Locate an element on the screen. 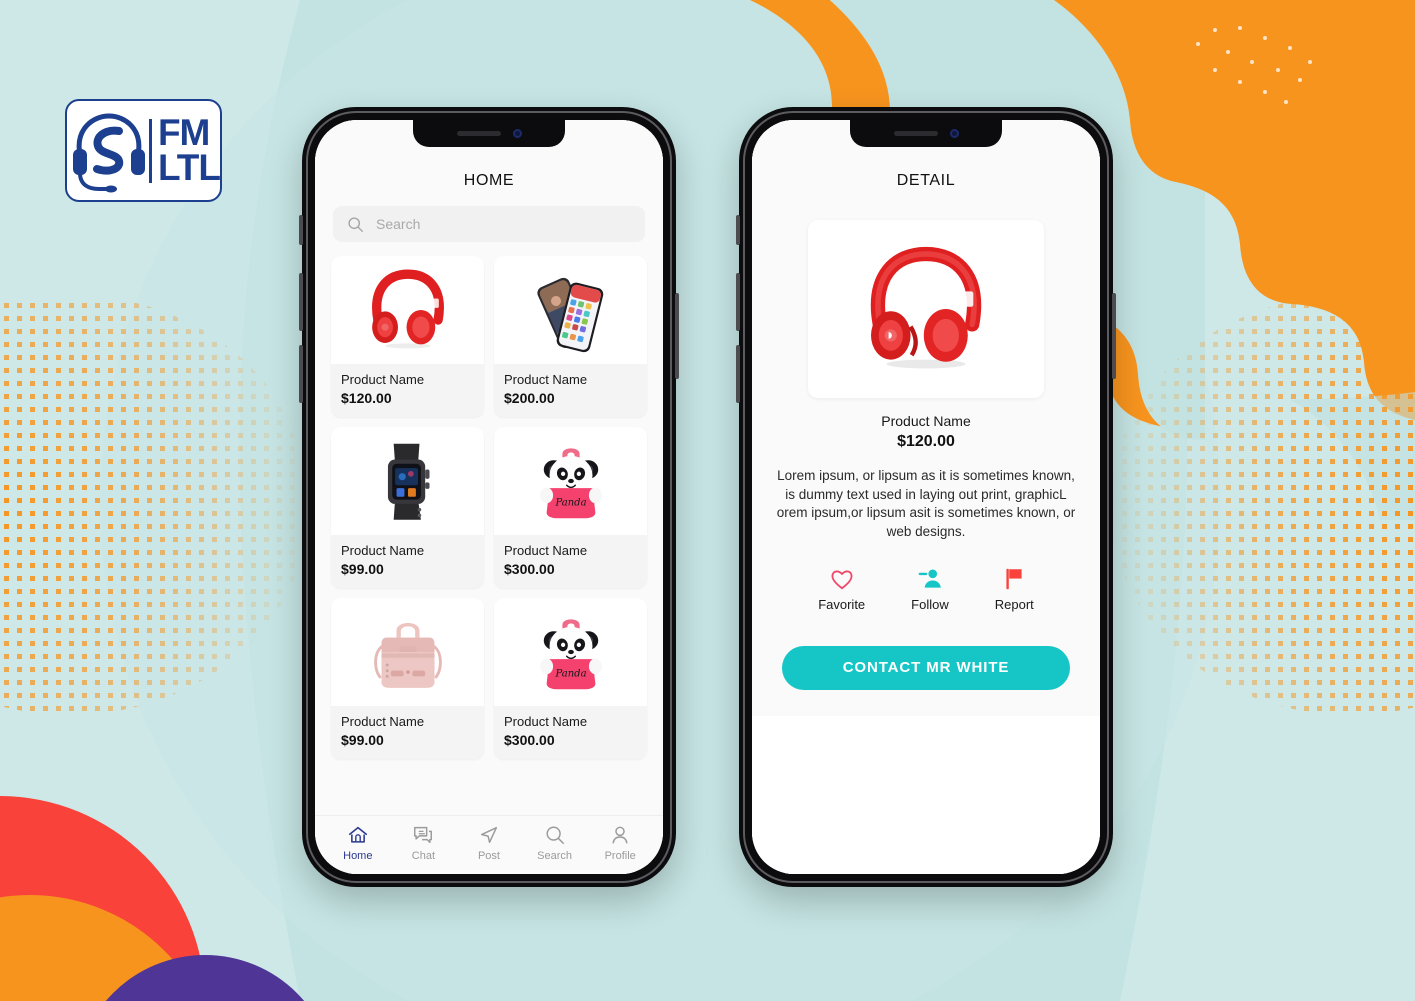 The width and height of the screenshot is (1415, 1001). action-favorite: Favorite is located at coordinates (841, 589).